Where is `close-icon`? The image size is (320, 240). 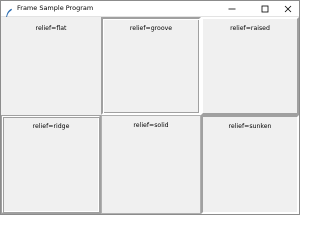
close-icon is located at coordinates (288, 8).